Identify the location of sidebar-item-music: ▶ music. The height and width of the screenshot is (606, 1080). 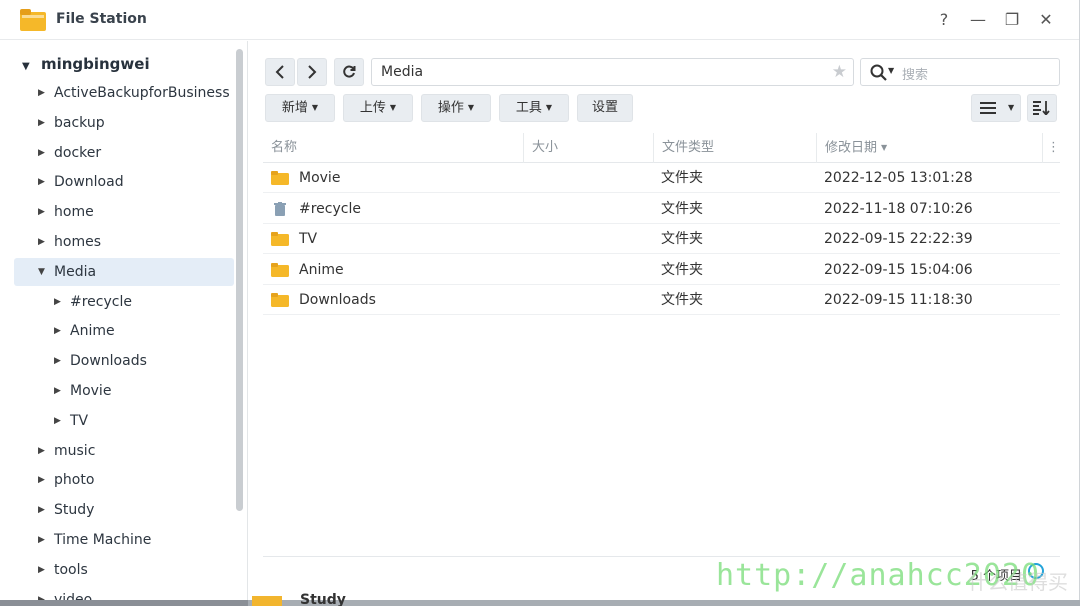
(124, 451).